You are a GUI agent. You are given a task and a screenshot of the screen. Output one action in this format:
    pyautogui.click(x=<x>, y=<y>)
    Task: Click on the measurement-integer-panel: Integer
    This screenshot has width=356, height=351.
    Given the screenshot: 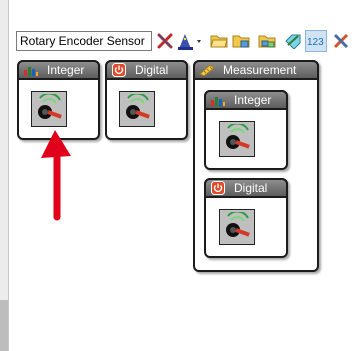 What is the action you would take?
    pyautogui.click(x=246, y=130)
    